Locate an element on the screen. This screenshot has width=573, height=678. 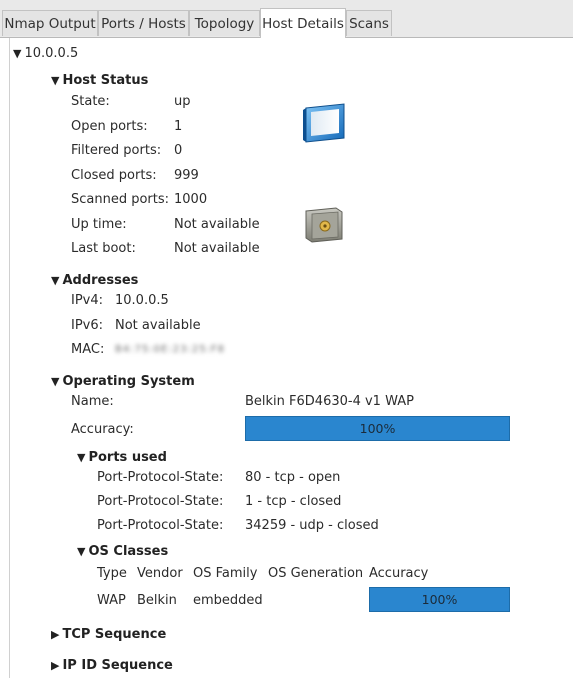
column-header-os-family: OS Family is located at coordinates (225, 573).